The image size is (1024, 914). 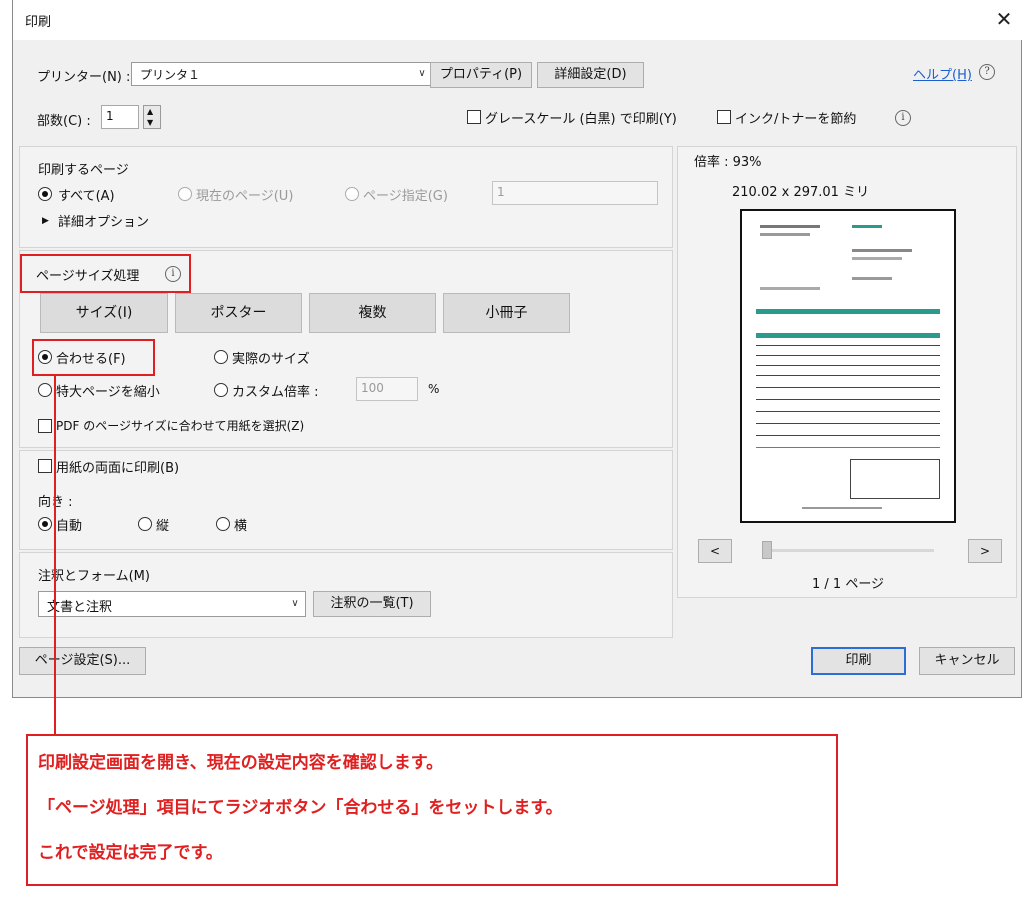 What do you see at coordinates (575, 193) in the screenshot?
I see `page-range-input: 1` at bounding box center [575, 193].